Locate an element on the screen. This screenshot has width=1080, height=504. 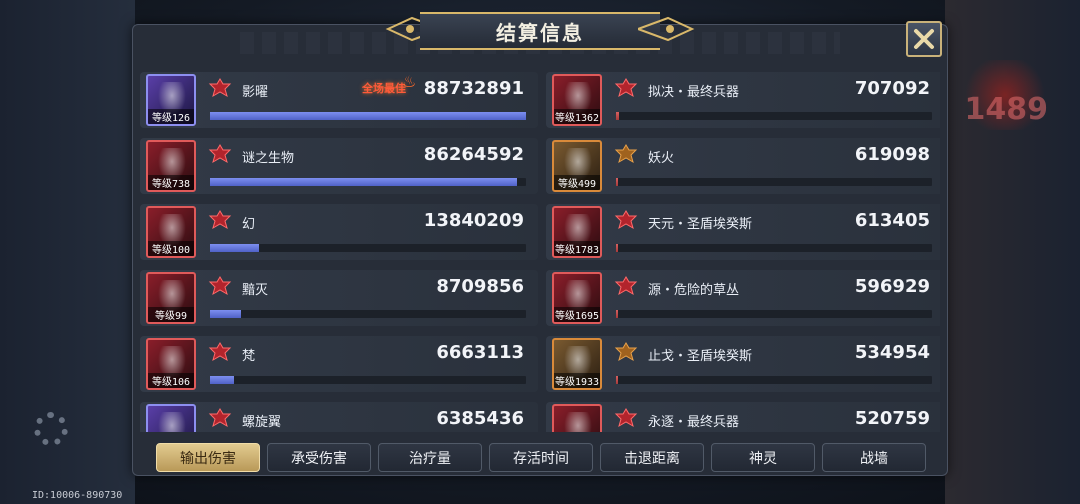
damage-value: 613405 is located at coordinates (892, 220).